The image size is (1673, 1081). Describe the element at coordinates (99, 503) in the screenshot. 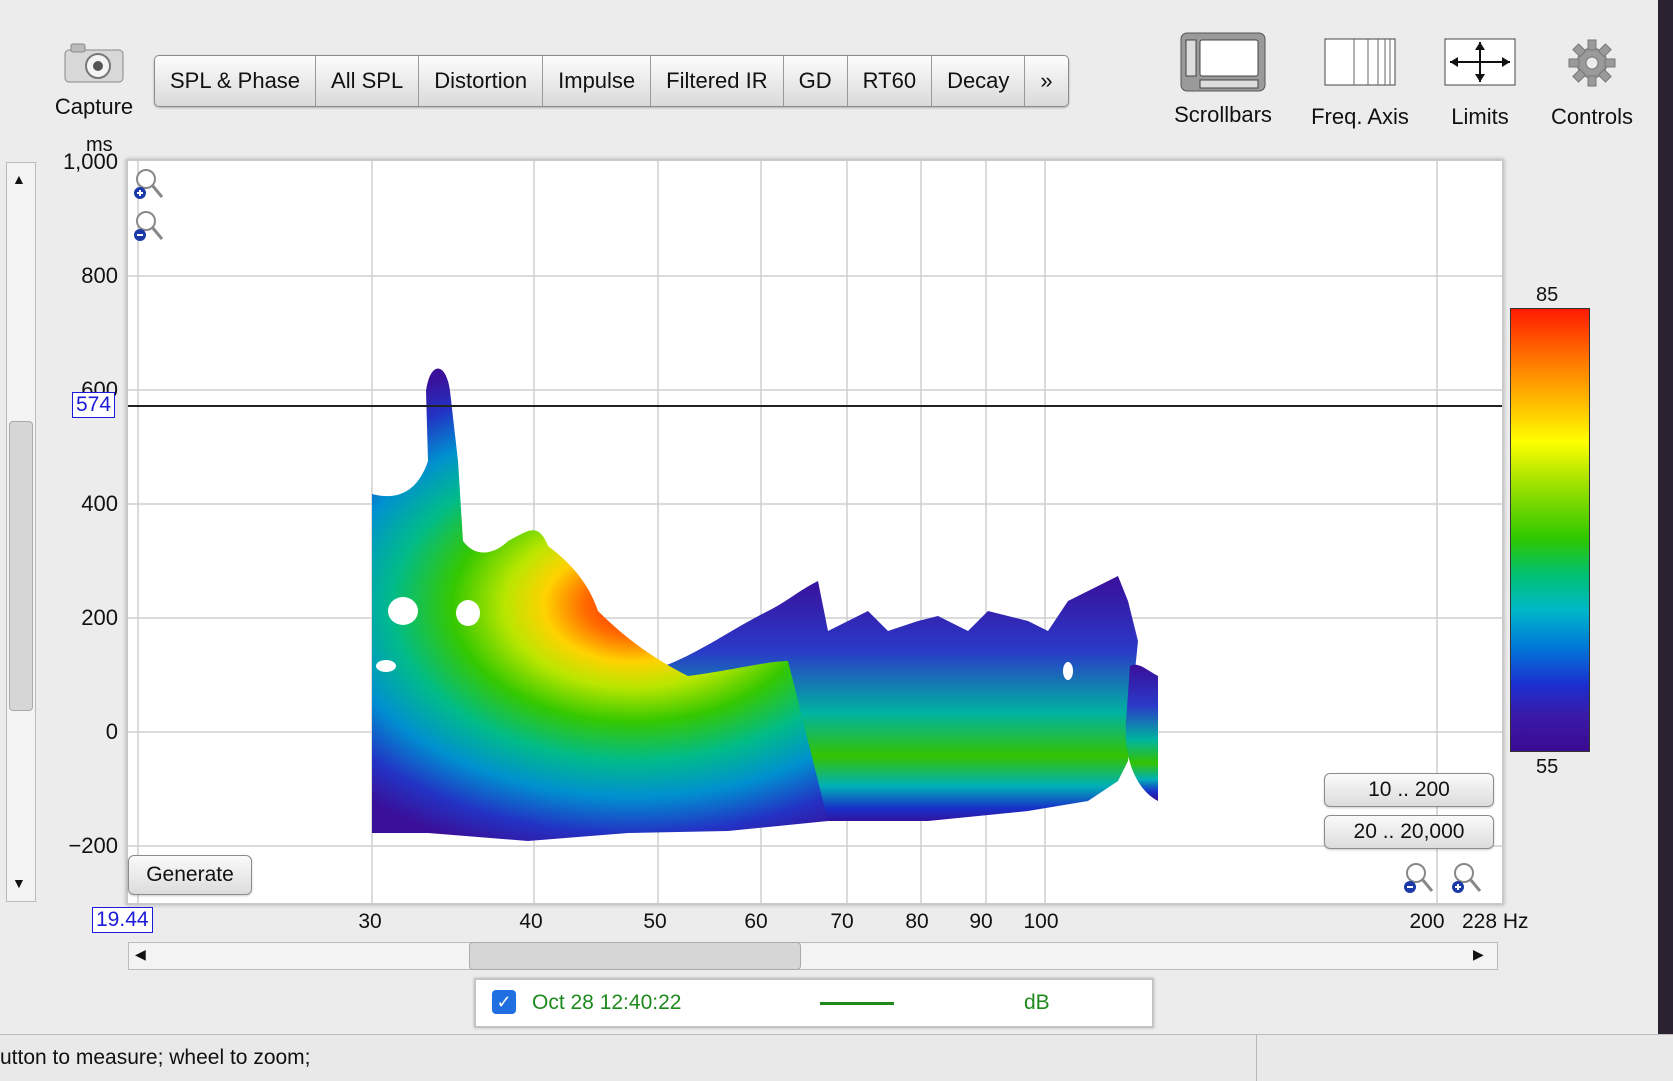

I see `y-tick-label: 400` at that location.